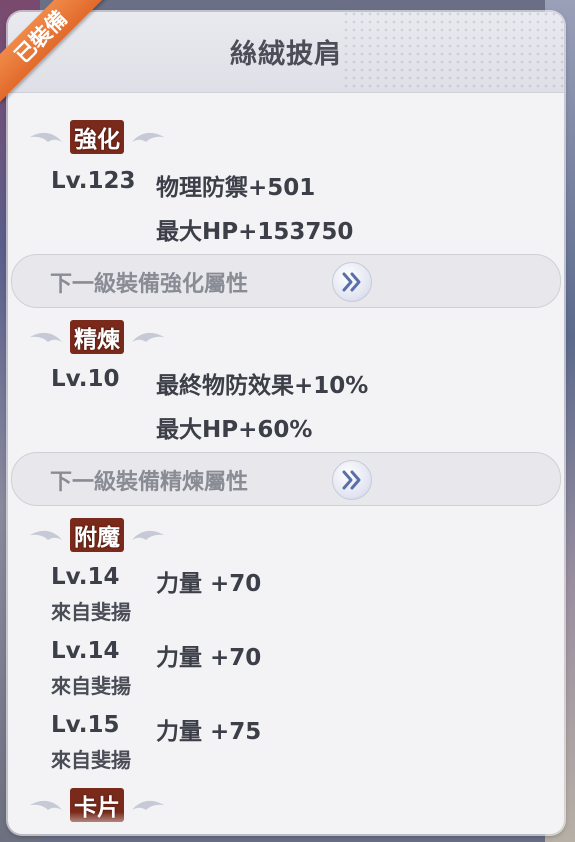 The image size is (575, 842). I want to click on enchant-stat: 力量 +75, so click(209, 732).